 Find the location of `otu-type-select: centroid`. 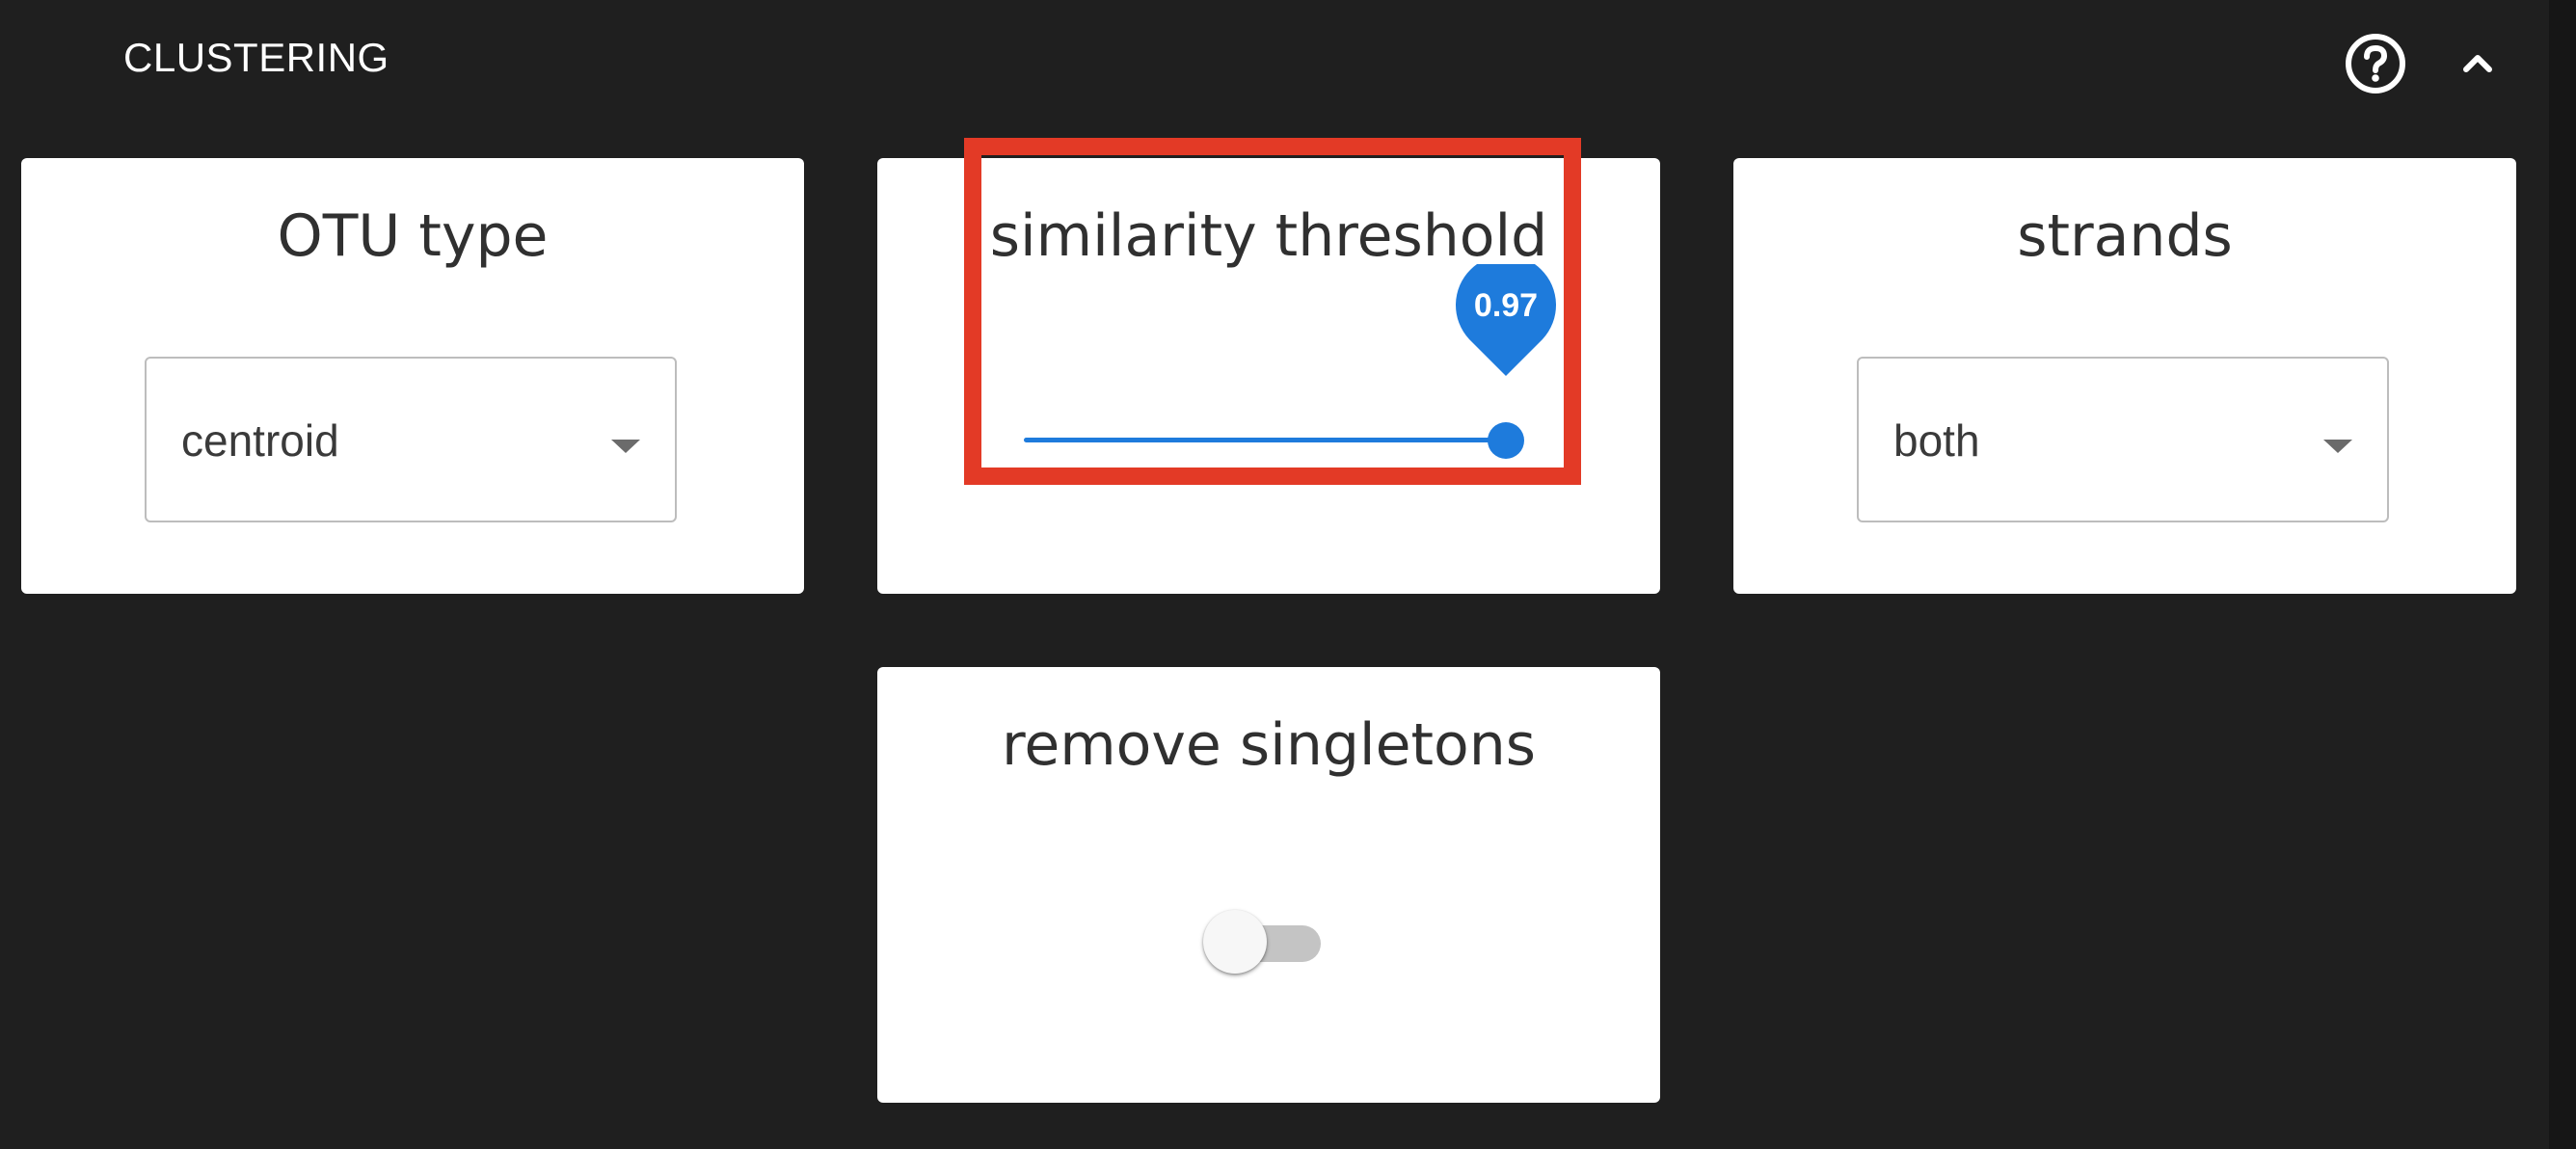

otu-type-select: centroid is located at coordinates (411, 439).